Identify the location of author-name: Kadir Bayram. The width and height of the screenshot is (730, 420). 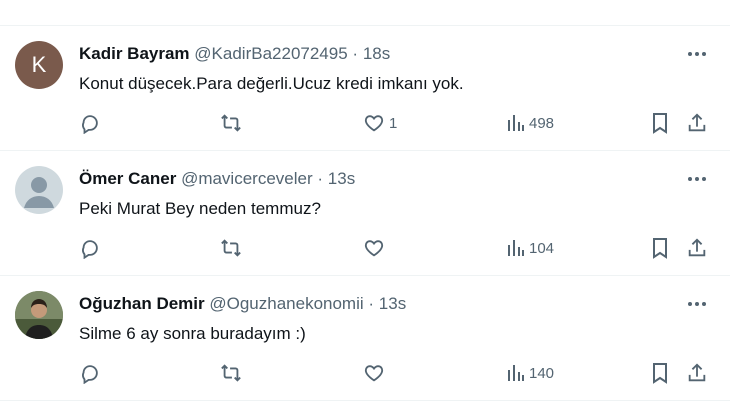
(134, 53).